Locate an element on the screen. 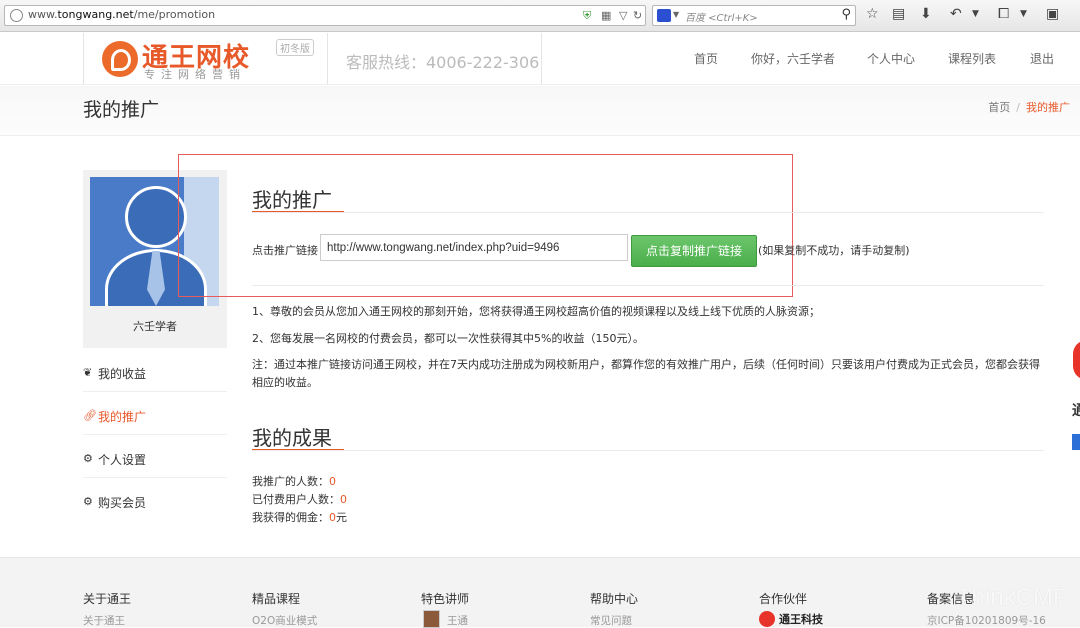  leaf-icon: ❦ is located at coordinates (88, 372).